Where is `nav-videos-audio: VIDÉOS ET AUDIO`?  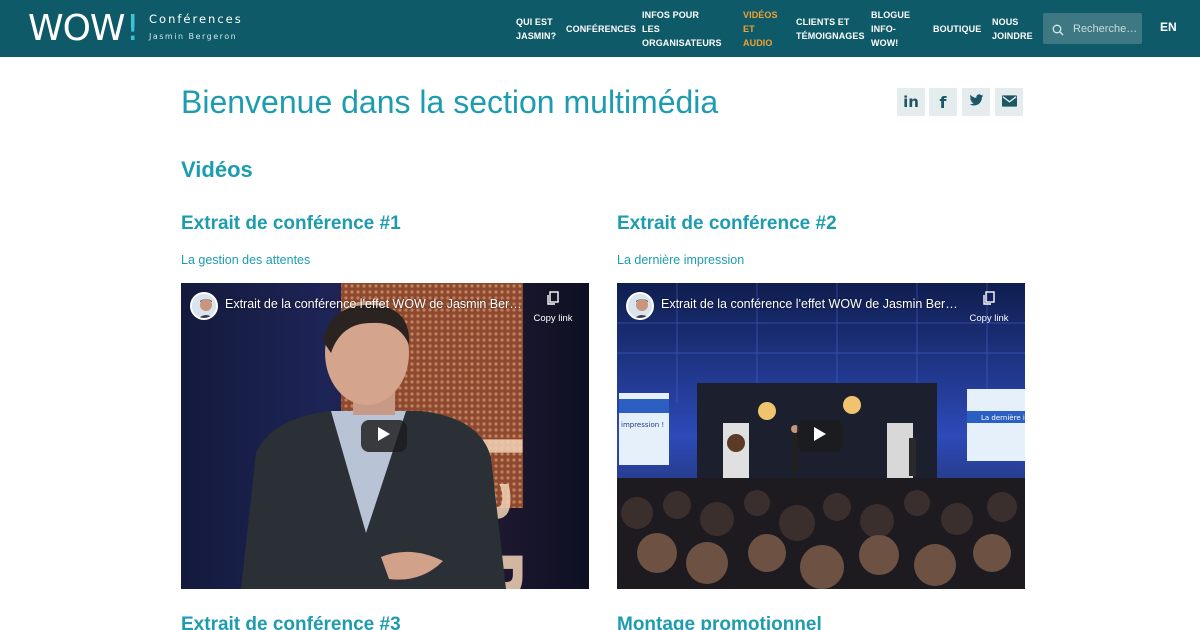
nav-videos-audio: VIDÉOS ET AUDIO is located at coordinates (760, 28).